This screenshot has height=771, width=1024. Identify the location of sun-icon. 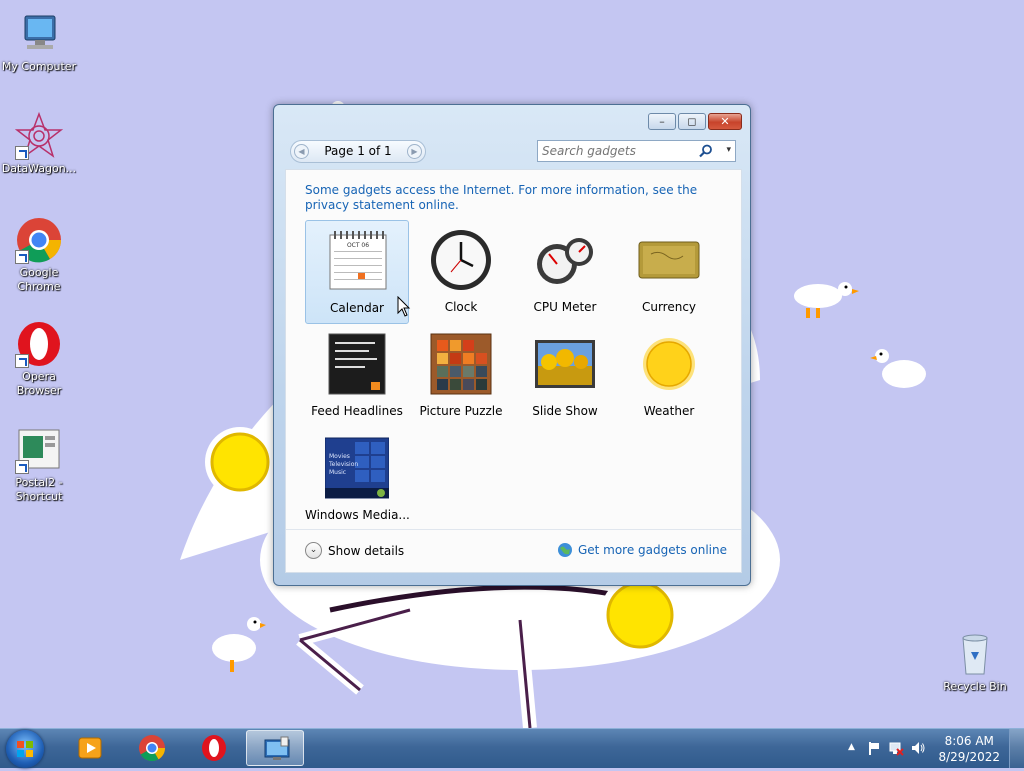
(669, 364).